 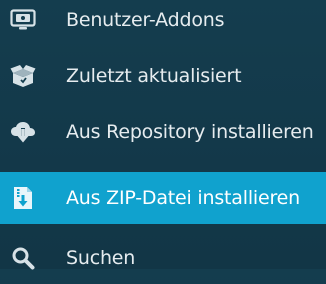 I want to click on open-box-icon, so click(x=23, y=76).